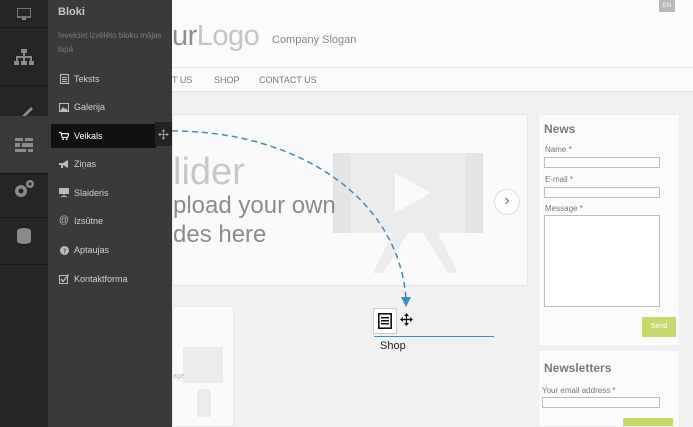 Image resolution: width=693 pixels, height=427 pixels. I want to click on document-icon, so click(385, 321).